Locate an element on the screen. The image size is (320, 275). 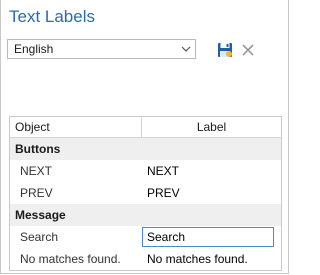
object-cell: No matches found. is located at coordinates (70, 259).